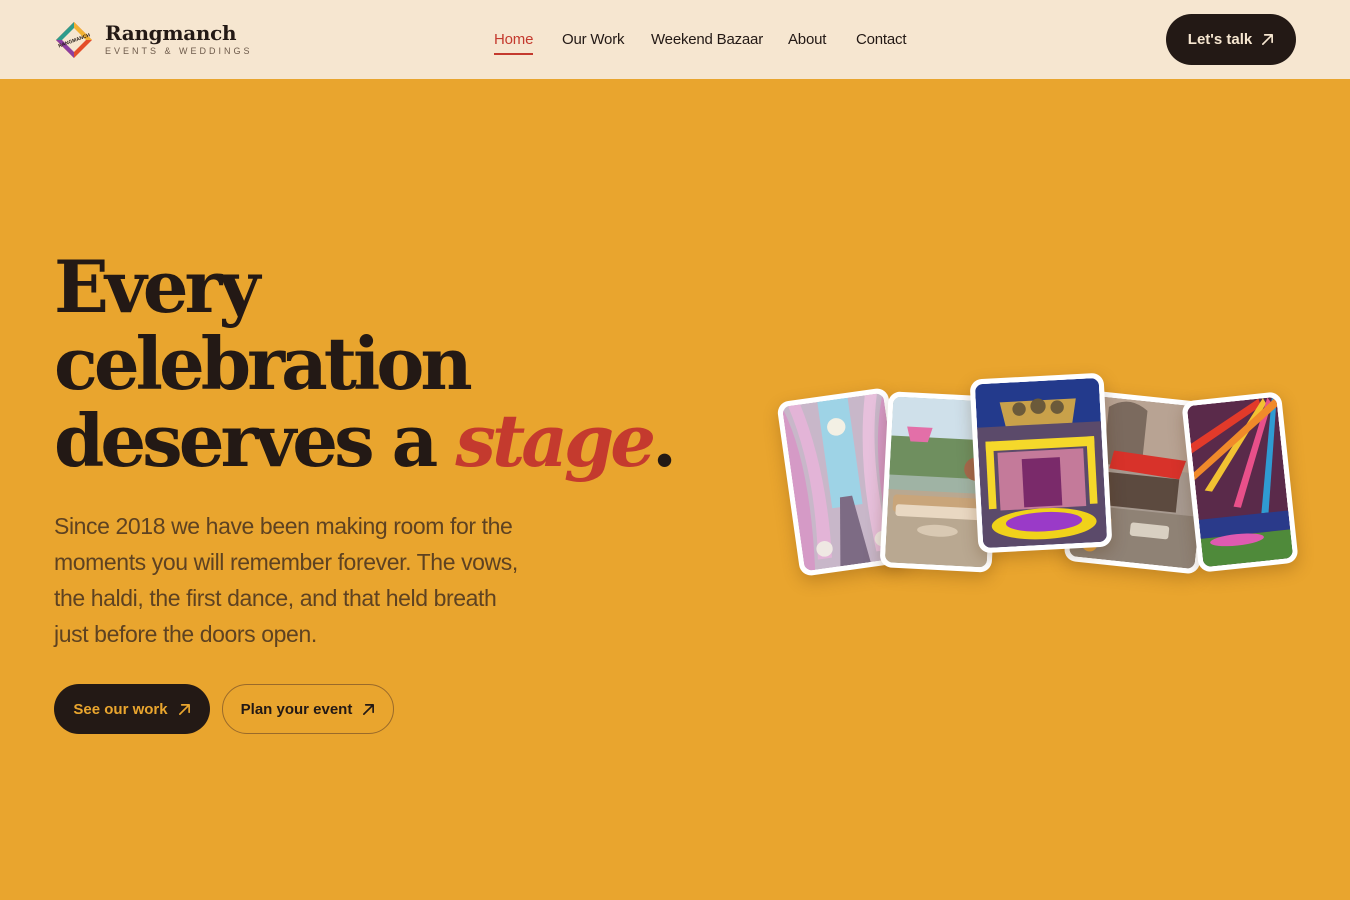 The height and width of the screenshot is (900, 1350). I want to click on plan-your-event-button: Plan your event, so click(308, 709).